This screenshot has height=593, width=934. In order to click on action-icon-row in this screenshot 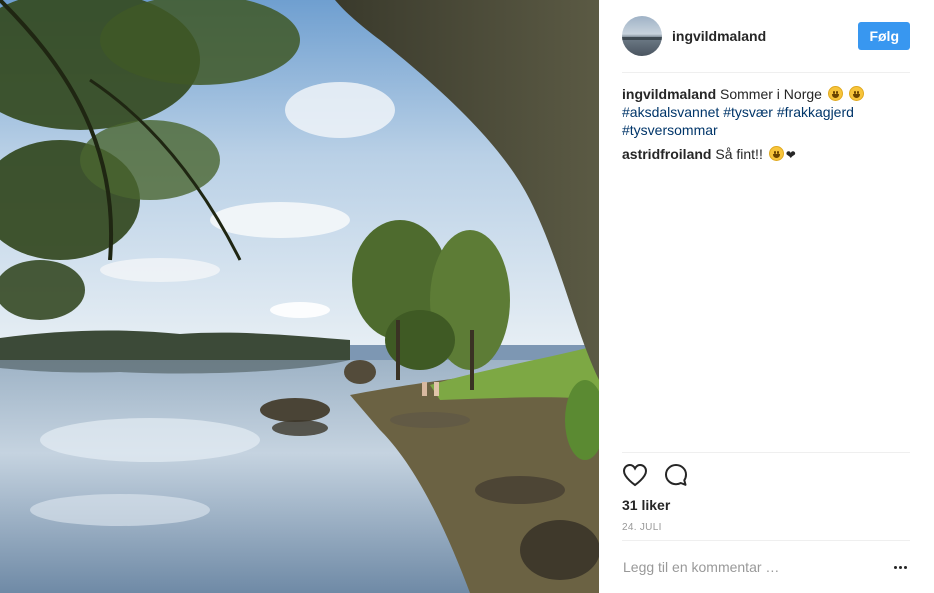, I will do `click(766, 473)`.